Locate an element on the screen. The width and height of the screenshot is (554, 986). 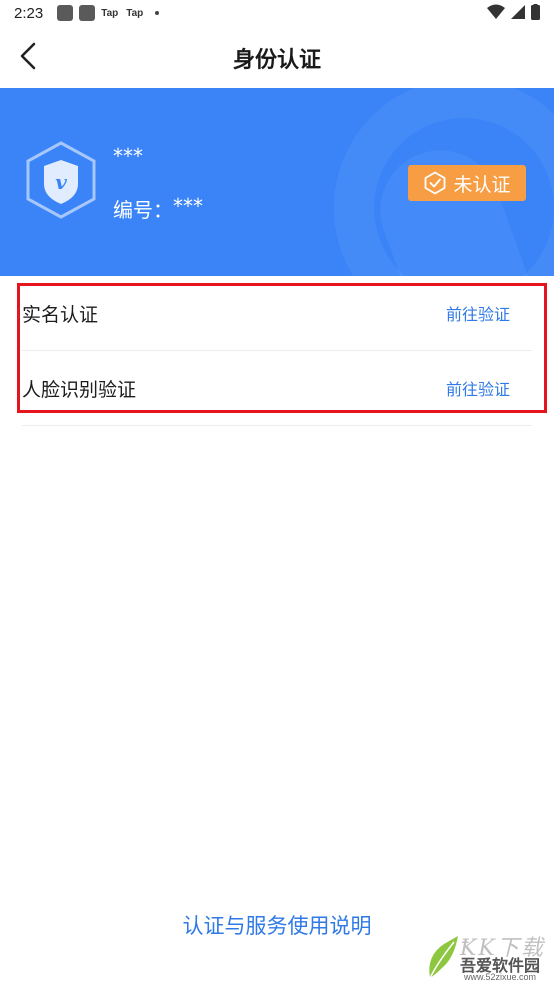
status-bar: 2:23 Tap Tap is located at coordinates (277, 13).